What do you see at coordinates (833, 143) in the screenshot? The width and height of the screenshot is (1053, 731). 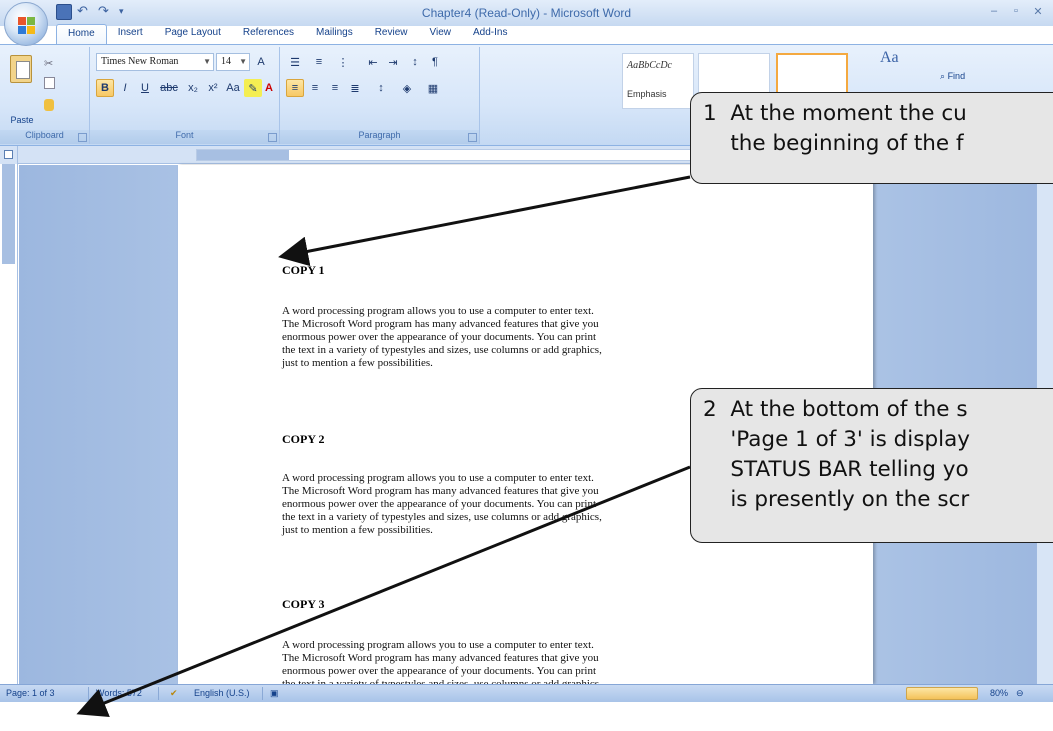 I see `callout-line: the beginning of the f` at bounding box center [833, 143].